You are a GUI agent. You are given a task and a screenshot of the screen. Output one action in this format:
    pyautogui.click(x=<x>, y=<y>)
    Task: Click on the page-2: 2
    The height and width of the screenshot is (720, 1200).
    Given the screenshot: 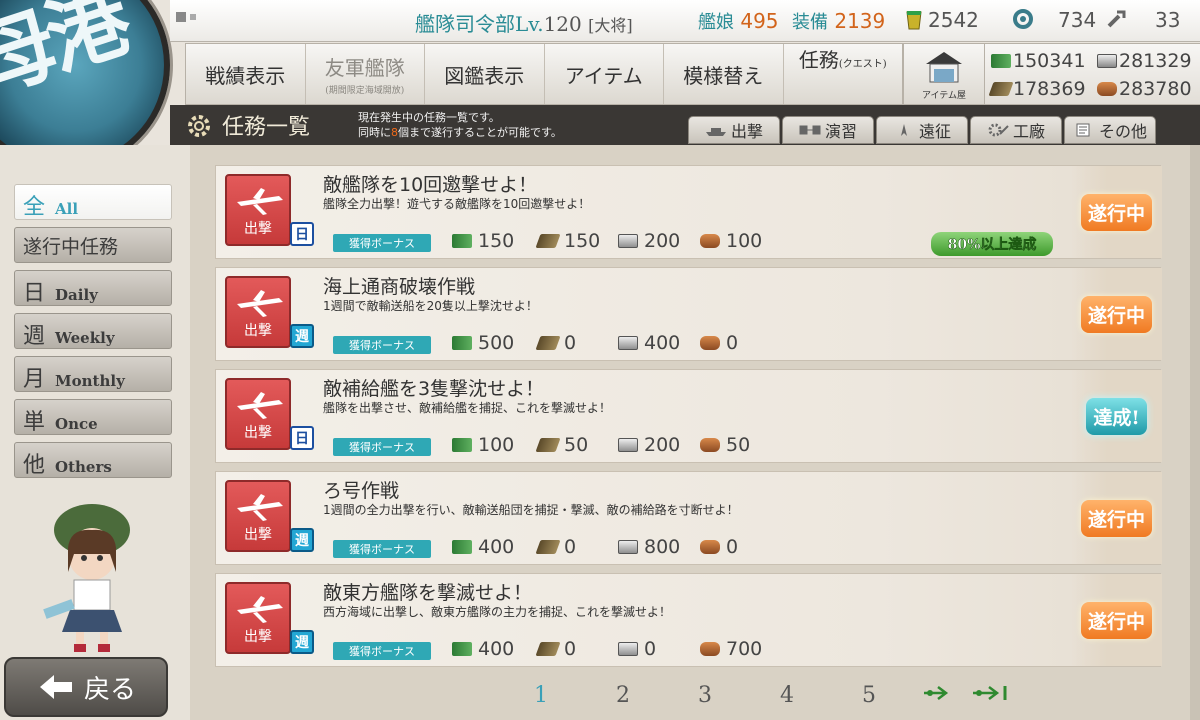 What is the action you would take?
    pyautogui.click(x=623, y=695)
    